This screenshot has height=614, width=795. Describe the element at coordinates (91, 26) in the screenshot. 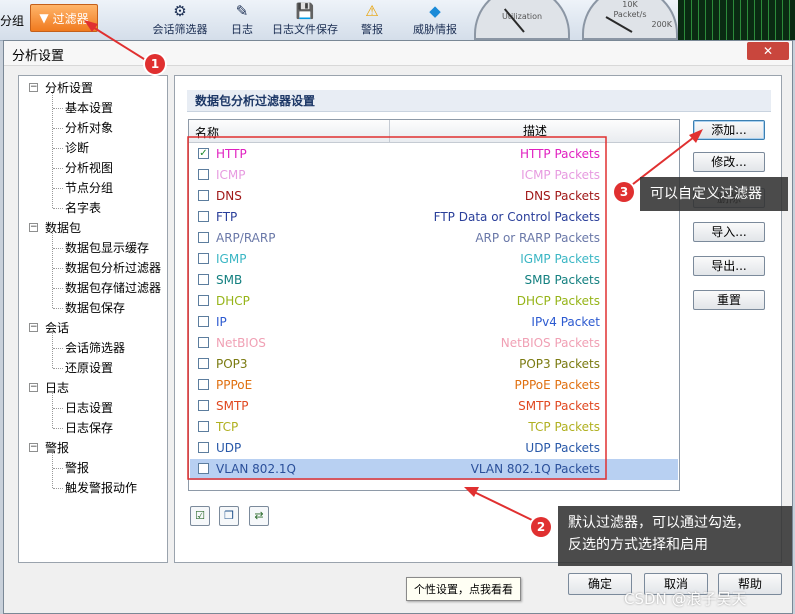

I see `arrow-1-head` at that location.